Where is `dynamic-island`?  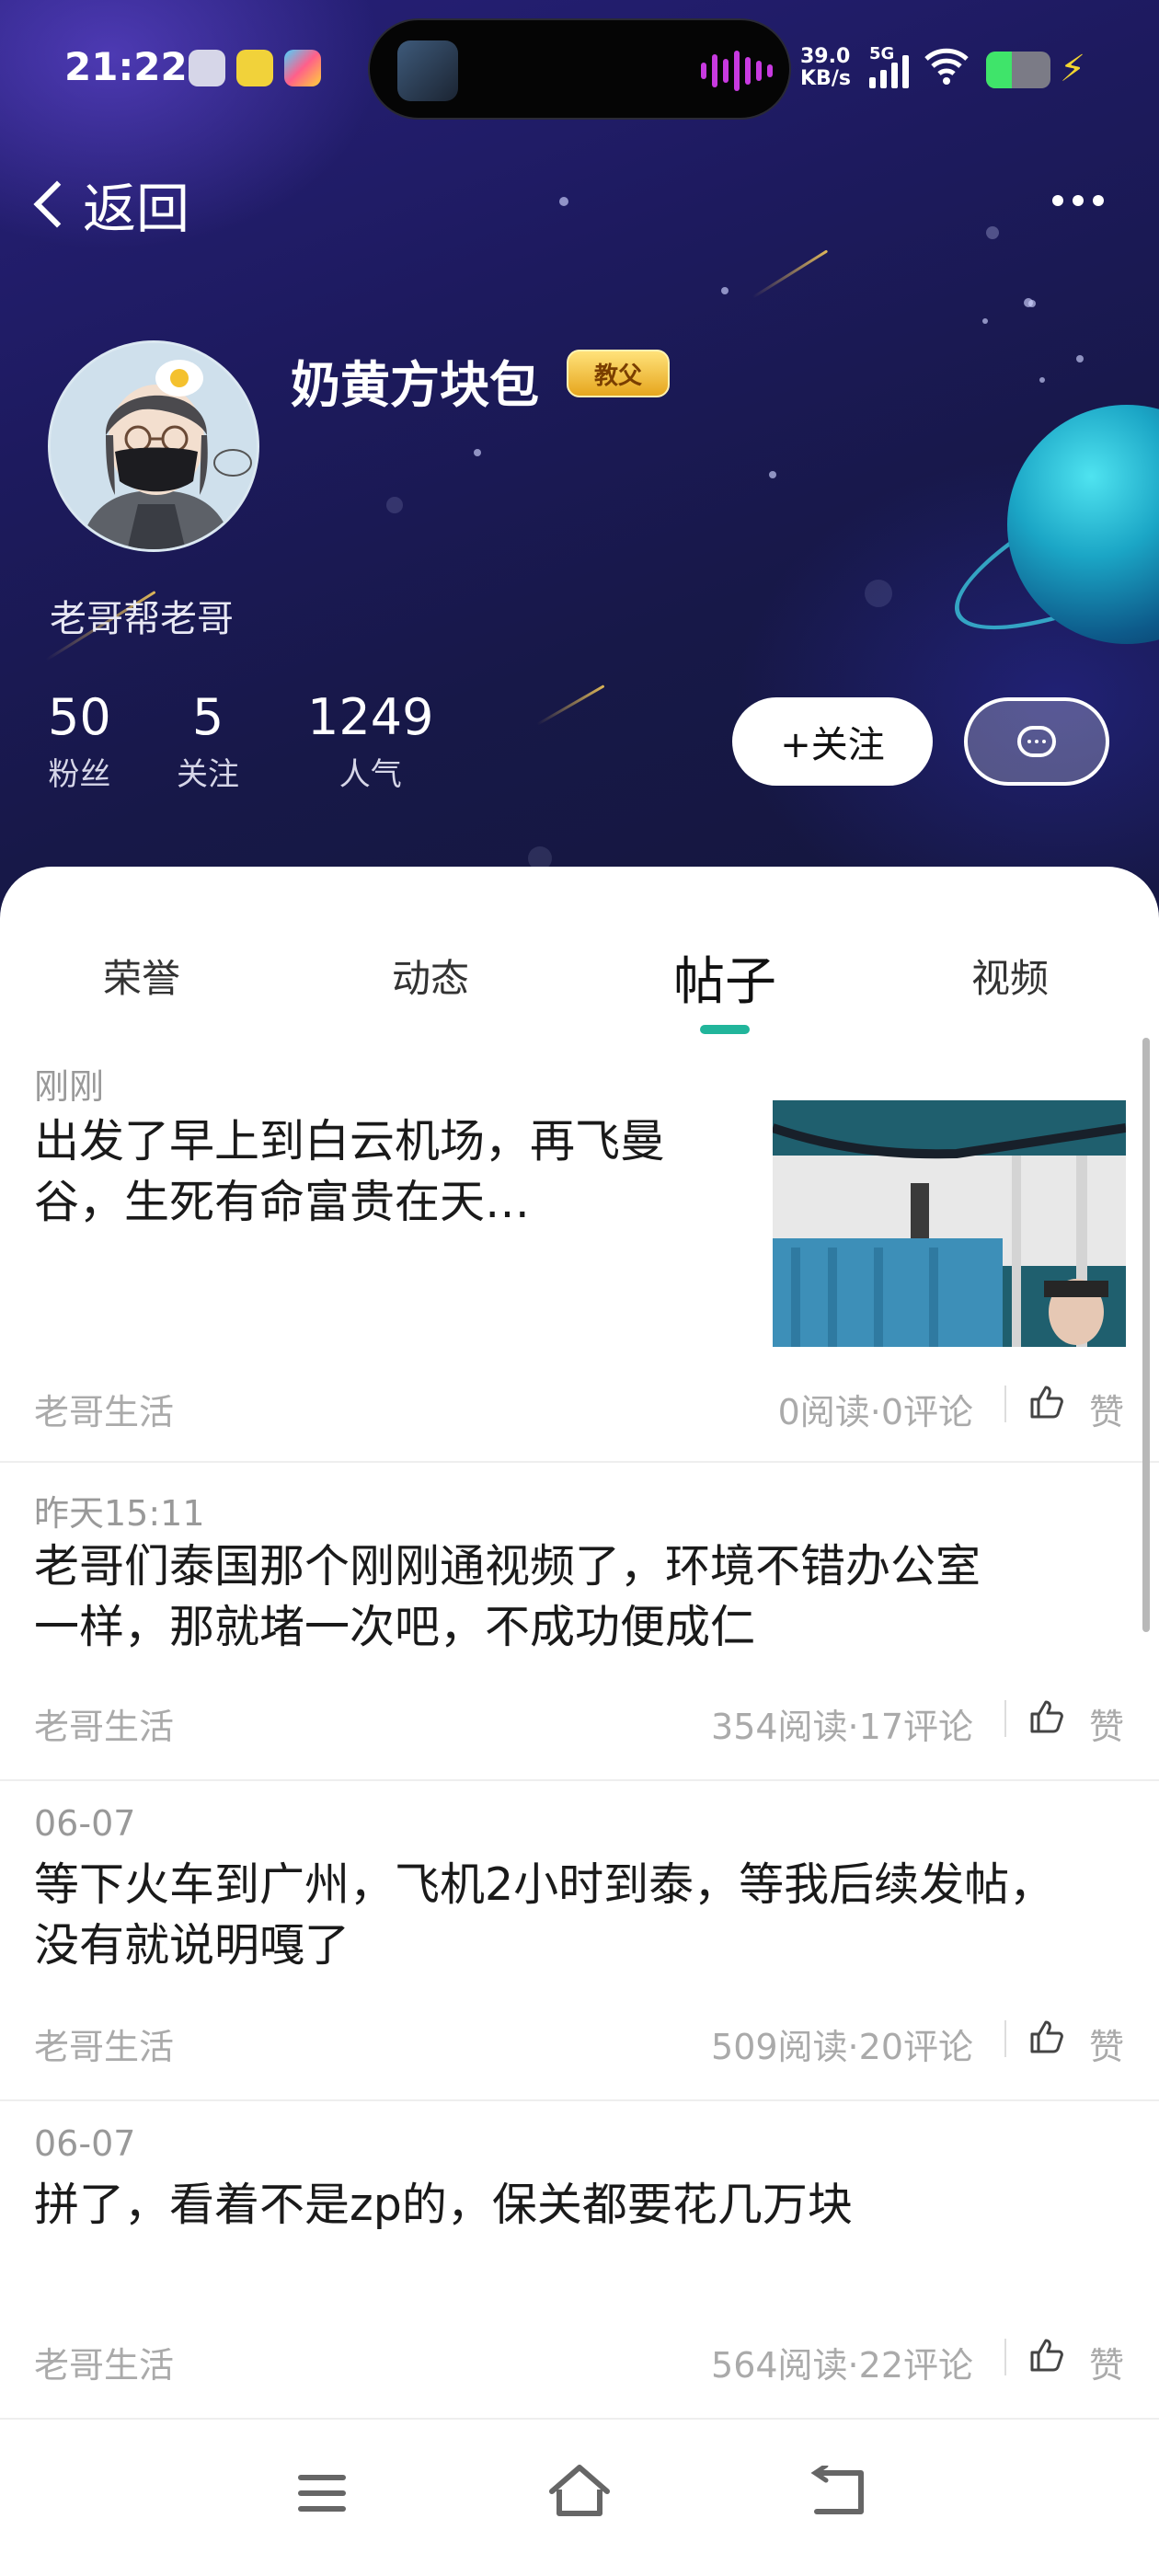
dynamic-island is located at coordinates (579, 69).